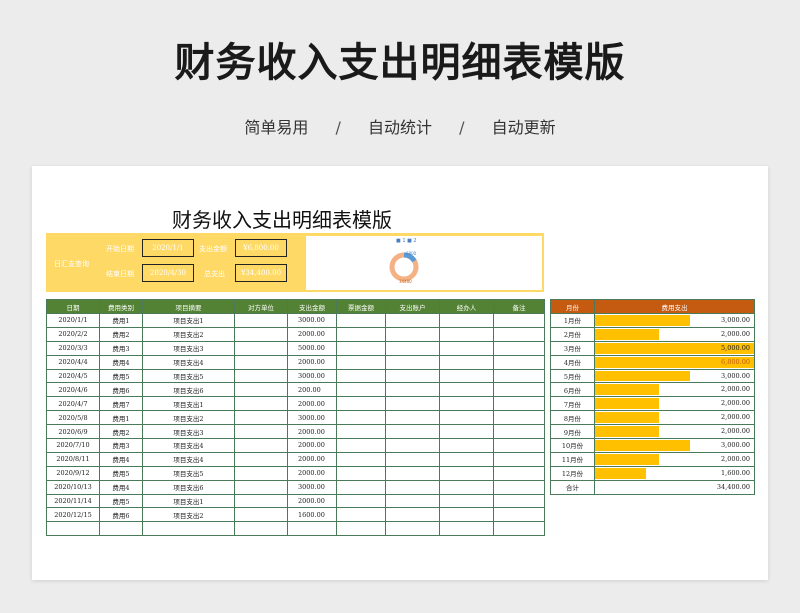 The image size is (800, 613). What do you see at coordinates (73, 445) in the screenshot?
I see `table-cell: 2020/7/10` at bounding box center [73, 445].